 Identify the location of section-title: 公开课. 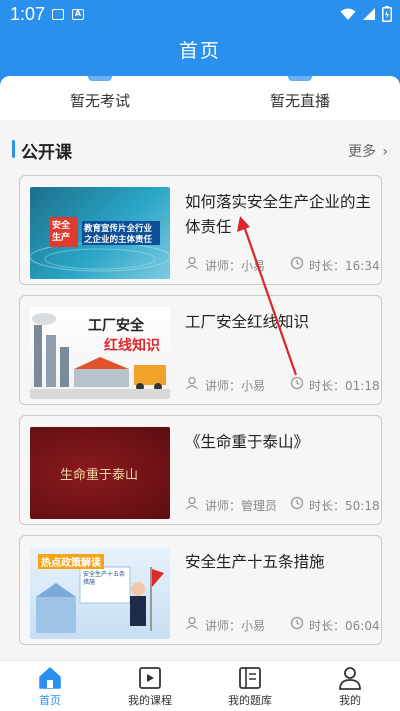
(46, 153).